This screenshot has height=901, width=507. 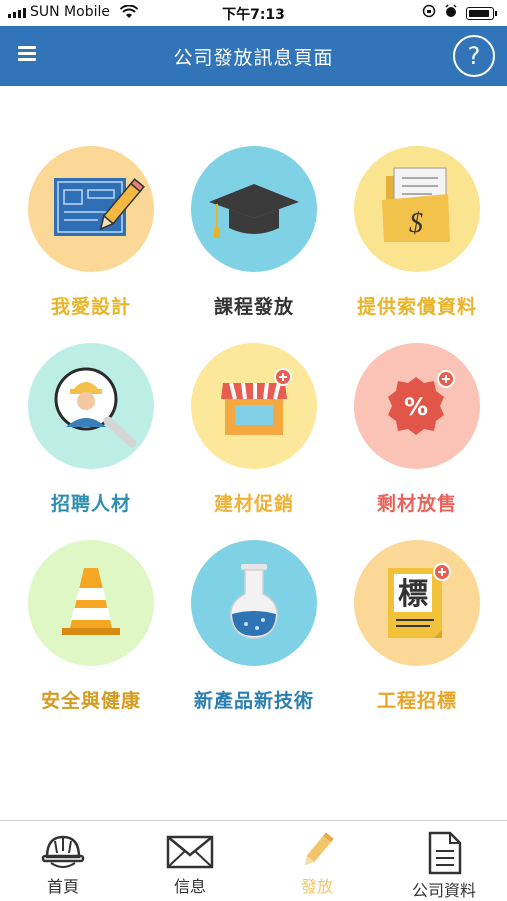 I want to click on worker-search-icon, so click(x=91, y=406).